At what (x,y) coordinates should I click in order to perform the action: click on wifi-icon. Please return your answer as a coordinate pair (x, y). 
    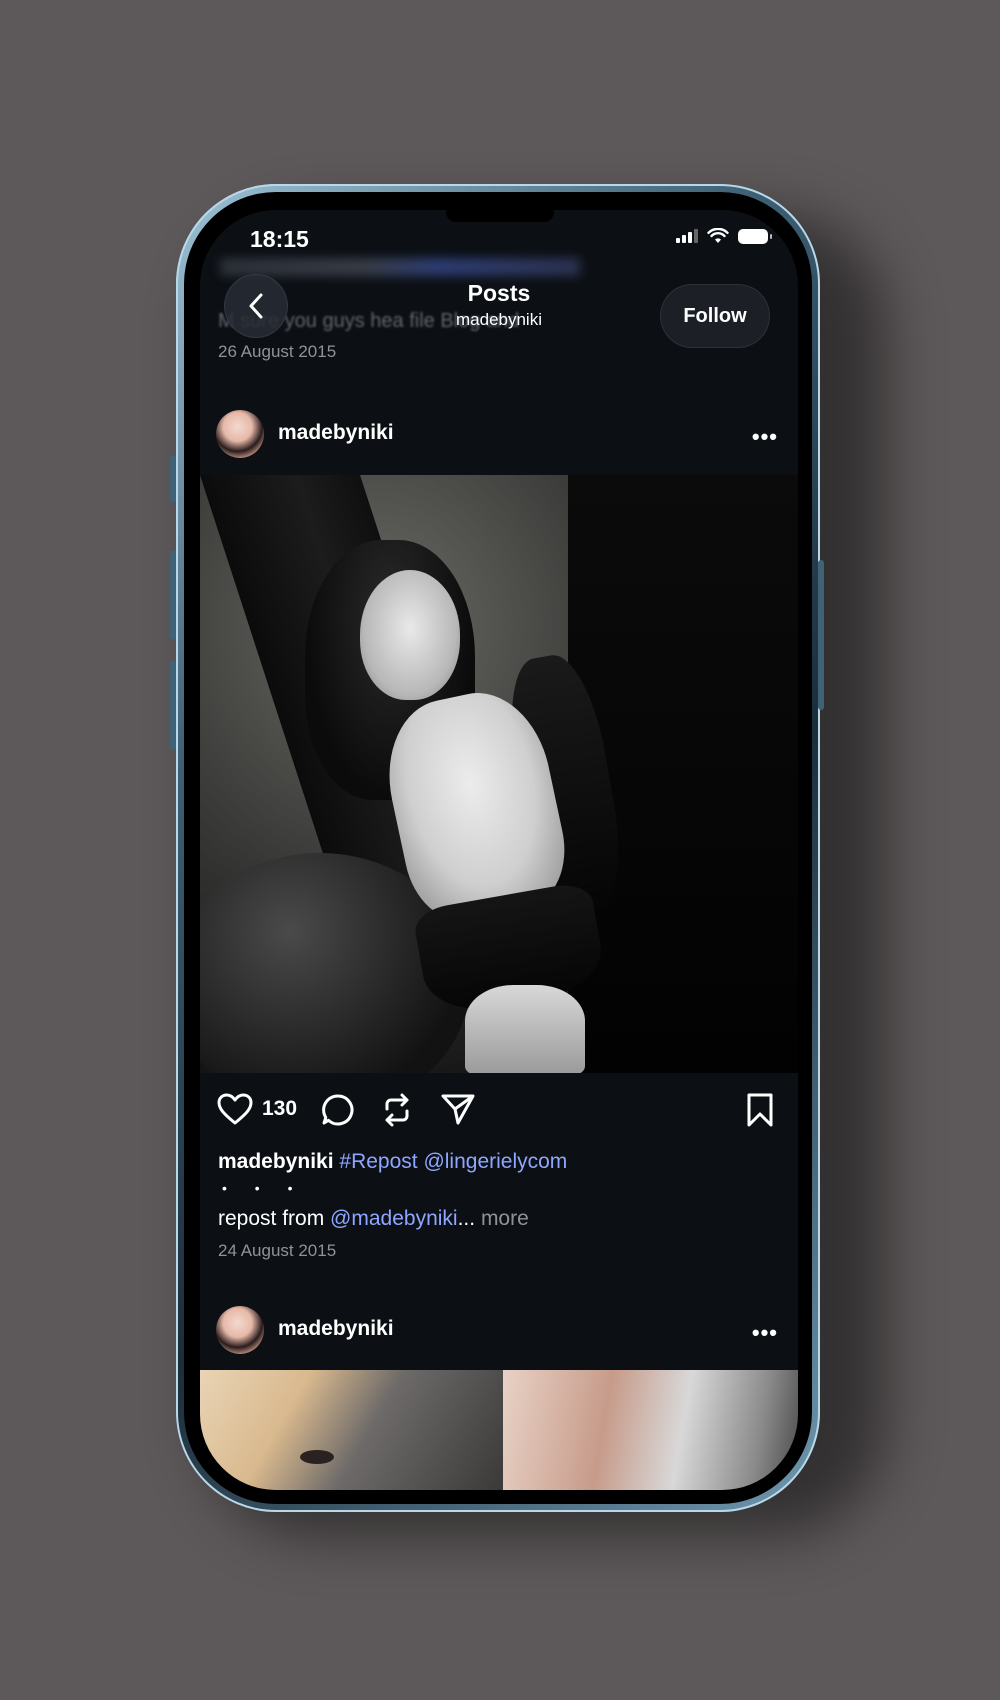
    Looking at the image, I should click on (718, 235).